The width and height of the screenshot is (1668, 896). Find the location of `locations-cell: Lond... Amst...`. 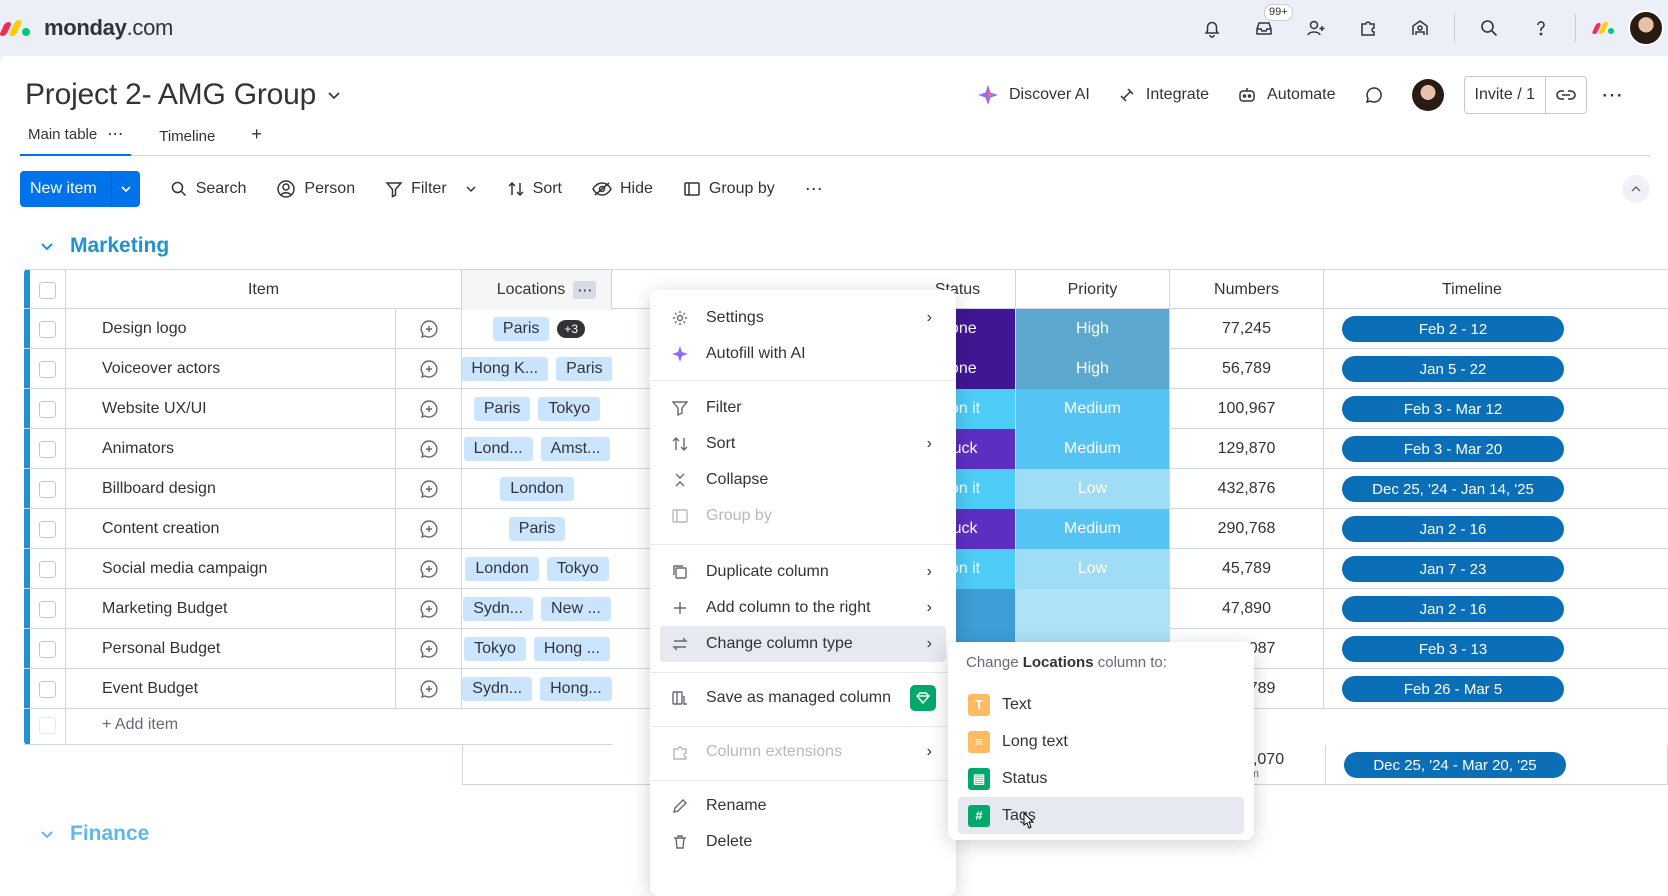

locations-cell: Lond... Amst... is located at coordinates (537, 449).